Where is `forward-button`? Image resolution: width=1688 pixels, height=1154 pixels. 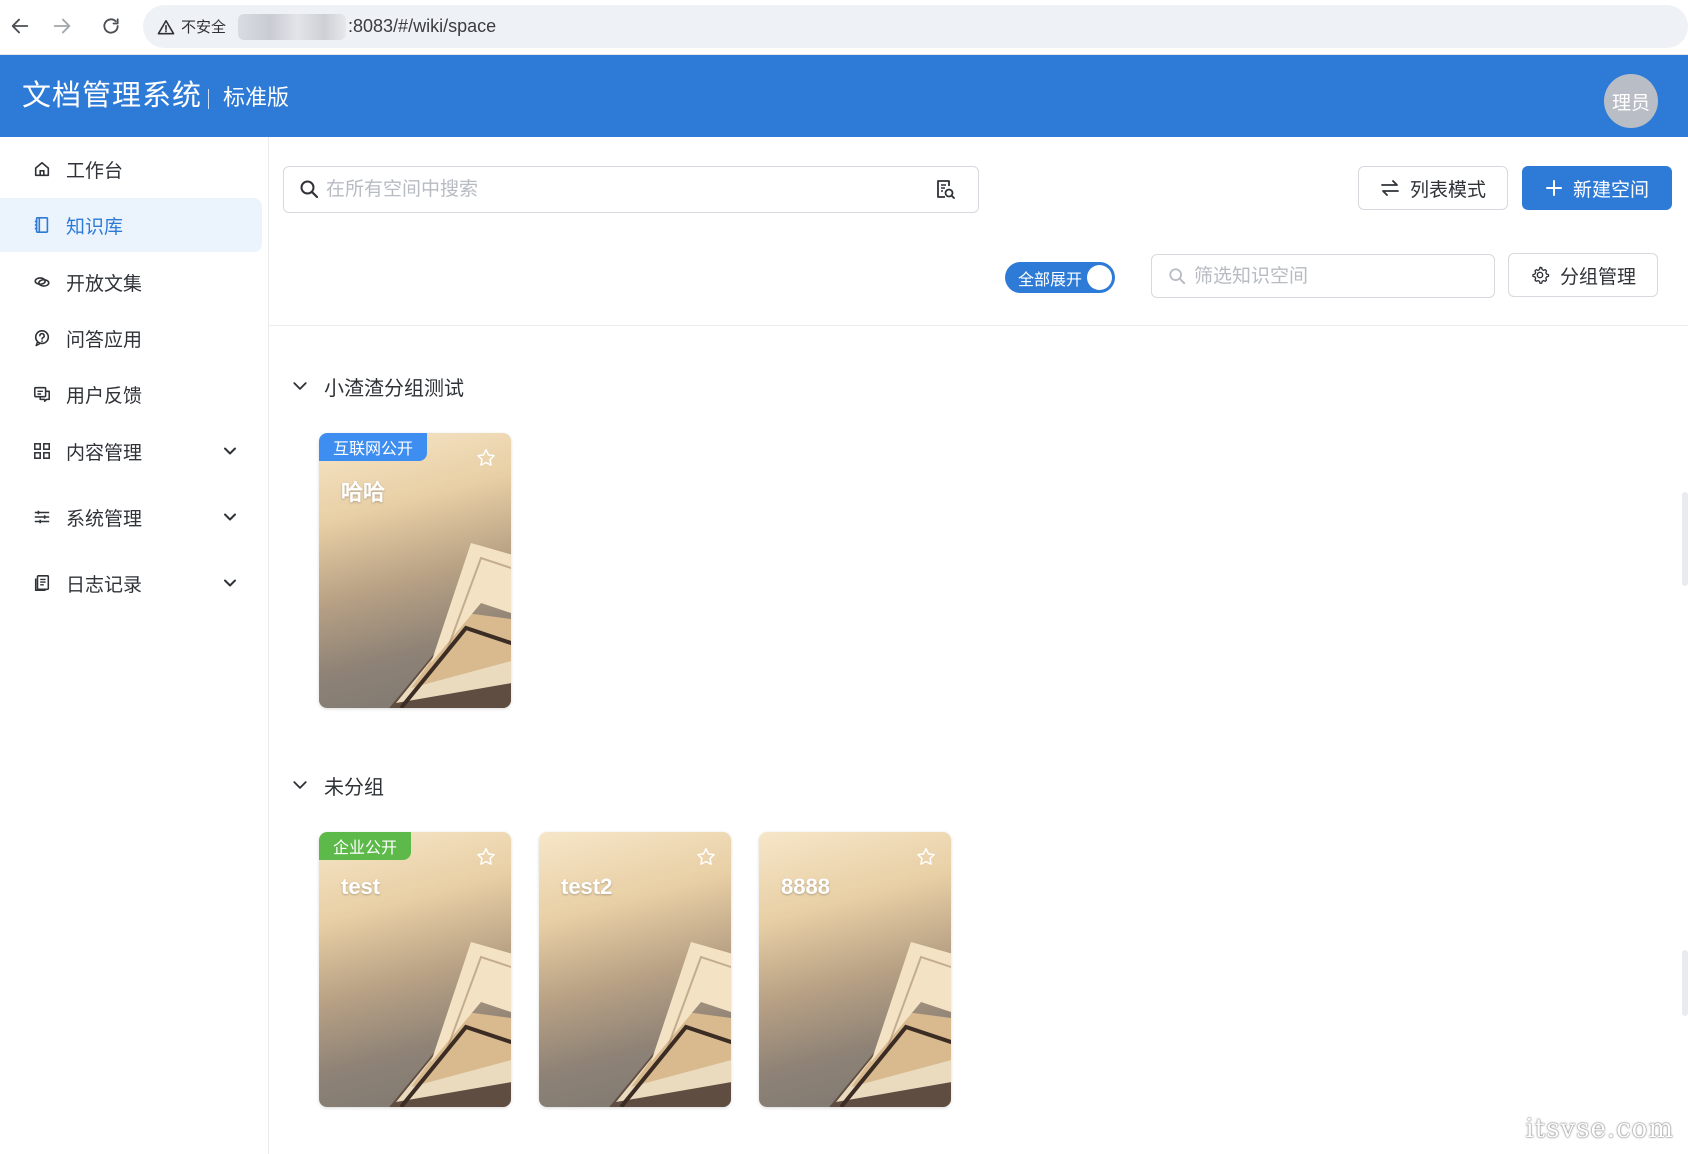 forward-button is located at coordinates (62, 26).